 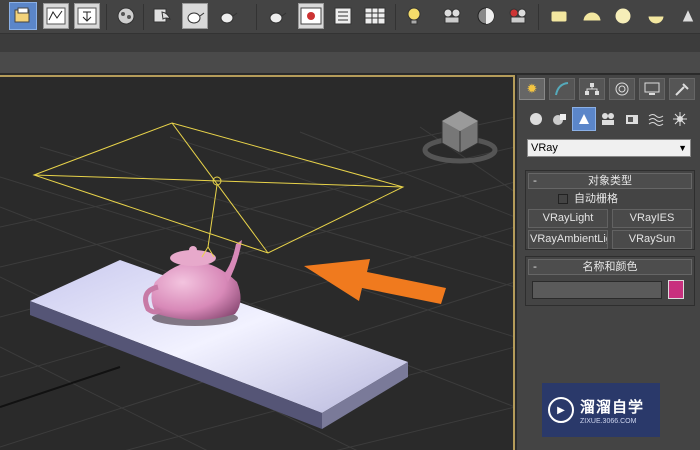 What do you see at coordinates (228, 16) in the screenshot?
I see `teapot-activeshade-icon` at bounding box center [228, 16].